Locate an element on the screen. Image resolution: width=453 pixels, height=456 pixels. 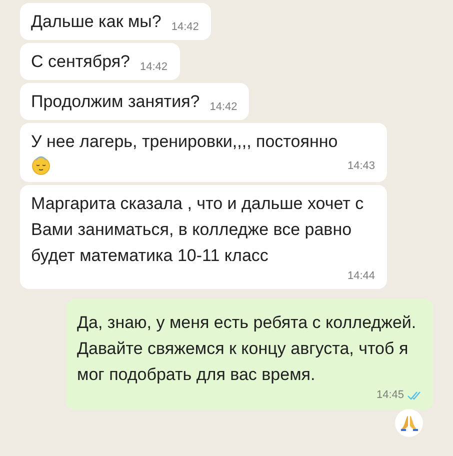
message-text: С сентября? is located at coordinates (80, 62).